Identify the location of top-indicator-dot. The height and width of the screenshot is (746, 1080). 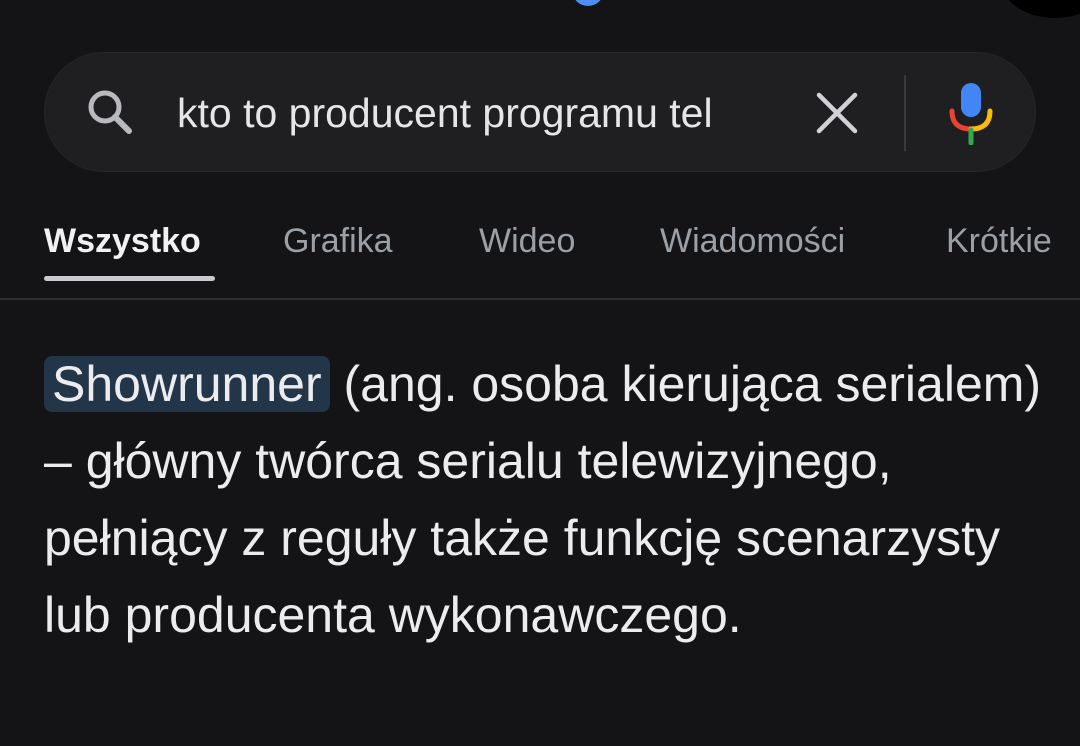
(588, 3).